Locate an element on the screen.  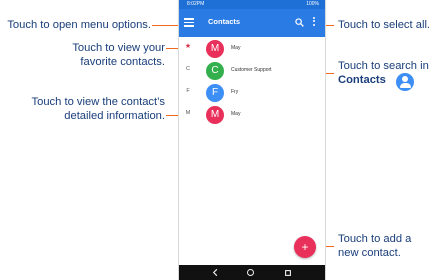
contacts-app-icon is located at coordinates (405, 82).